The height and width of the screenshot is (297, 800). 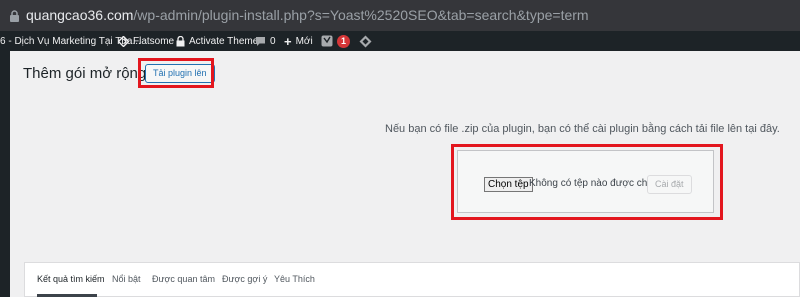 What do you see at coordinates (335, 41) in the screenshot?
I see `yoast-menu: 1` at bounding box center [335, 41].